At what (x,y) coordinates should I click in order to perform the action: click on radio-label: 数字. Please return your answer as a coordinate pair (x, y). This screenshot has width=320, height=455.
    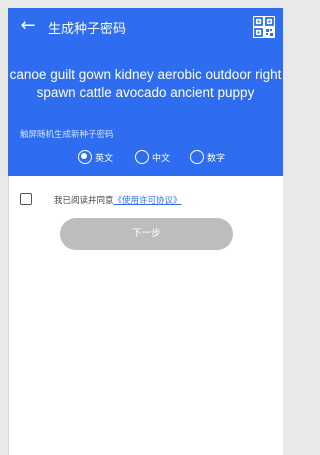
    Looking at the image, I should click on (216, 158).